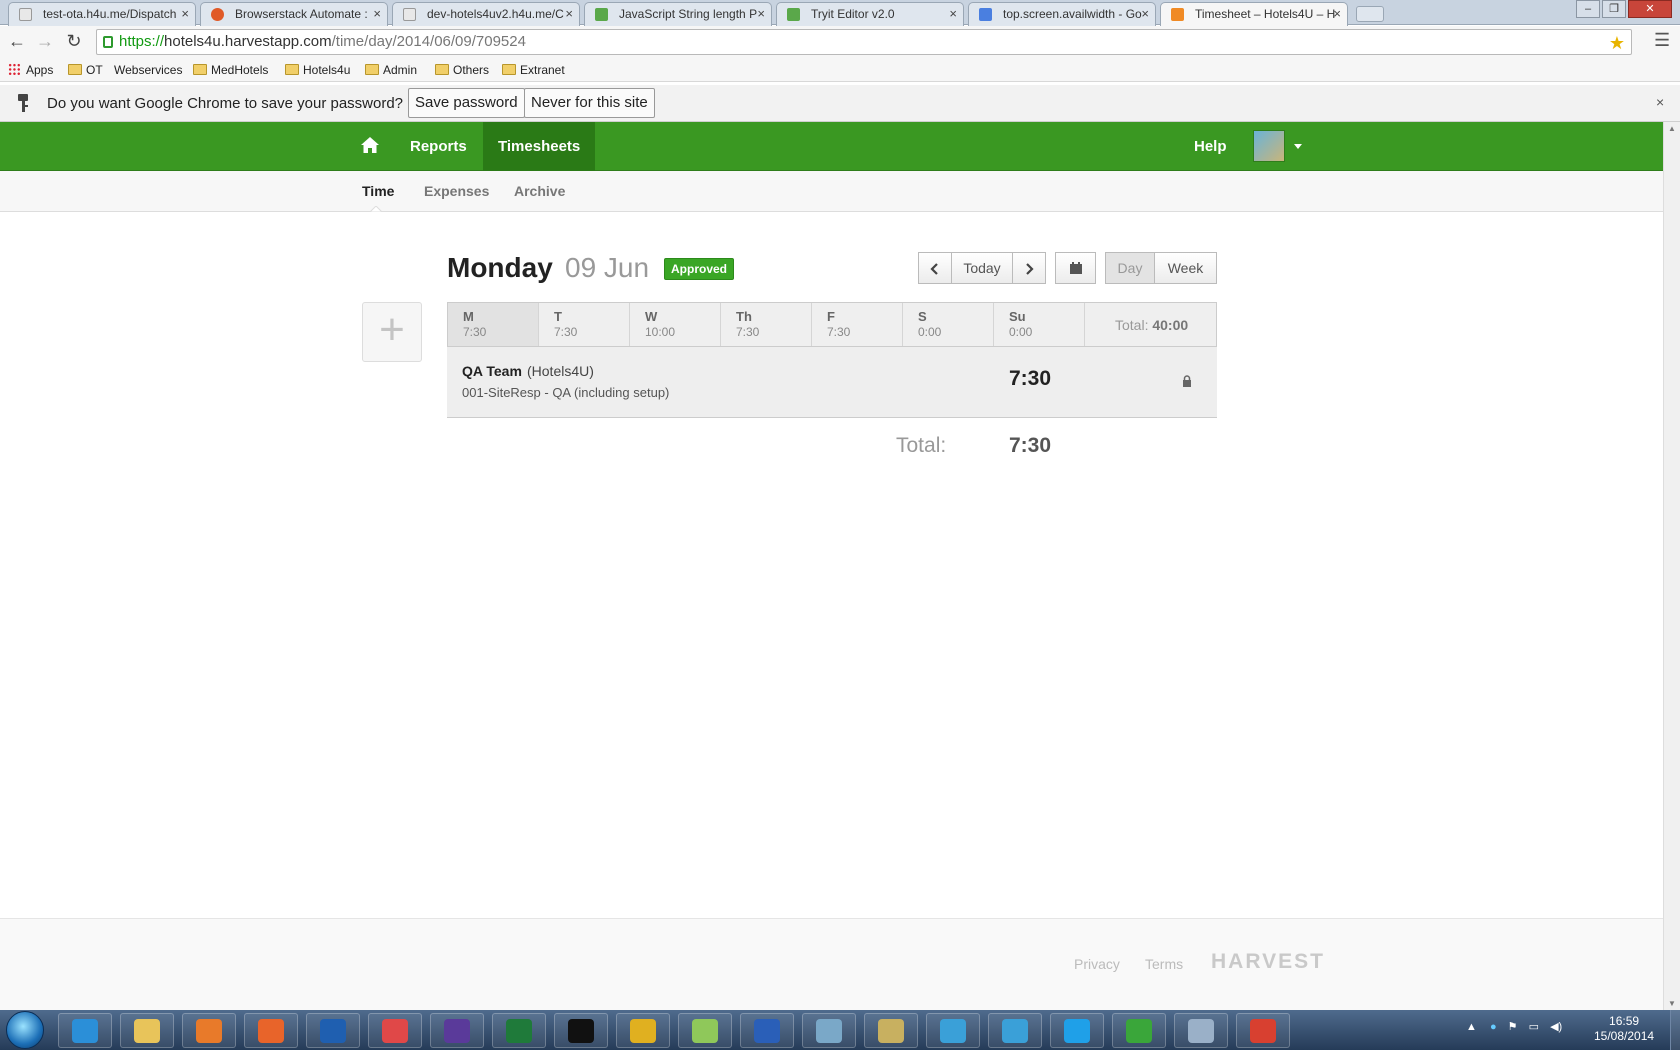  Describe the element at coordinates (1029, 268) in the screenshot. I see `next-day-button` at that location.